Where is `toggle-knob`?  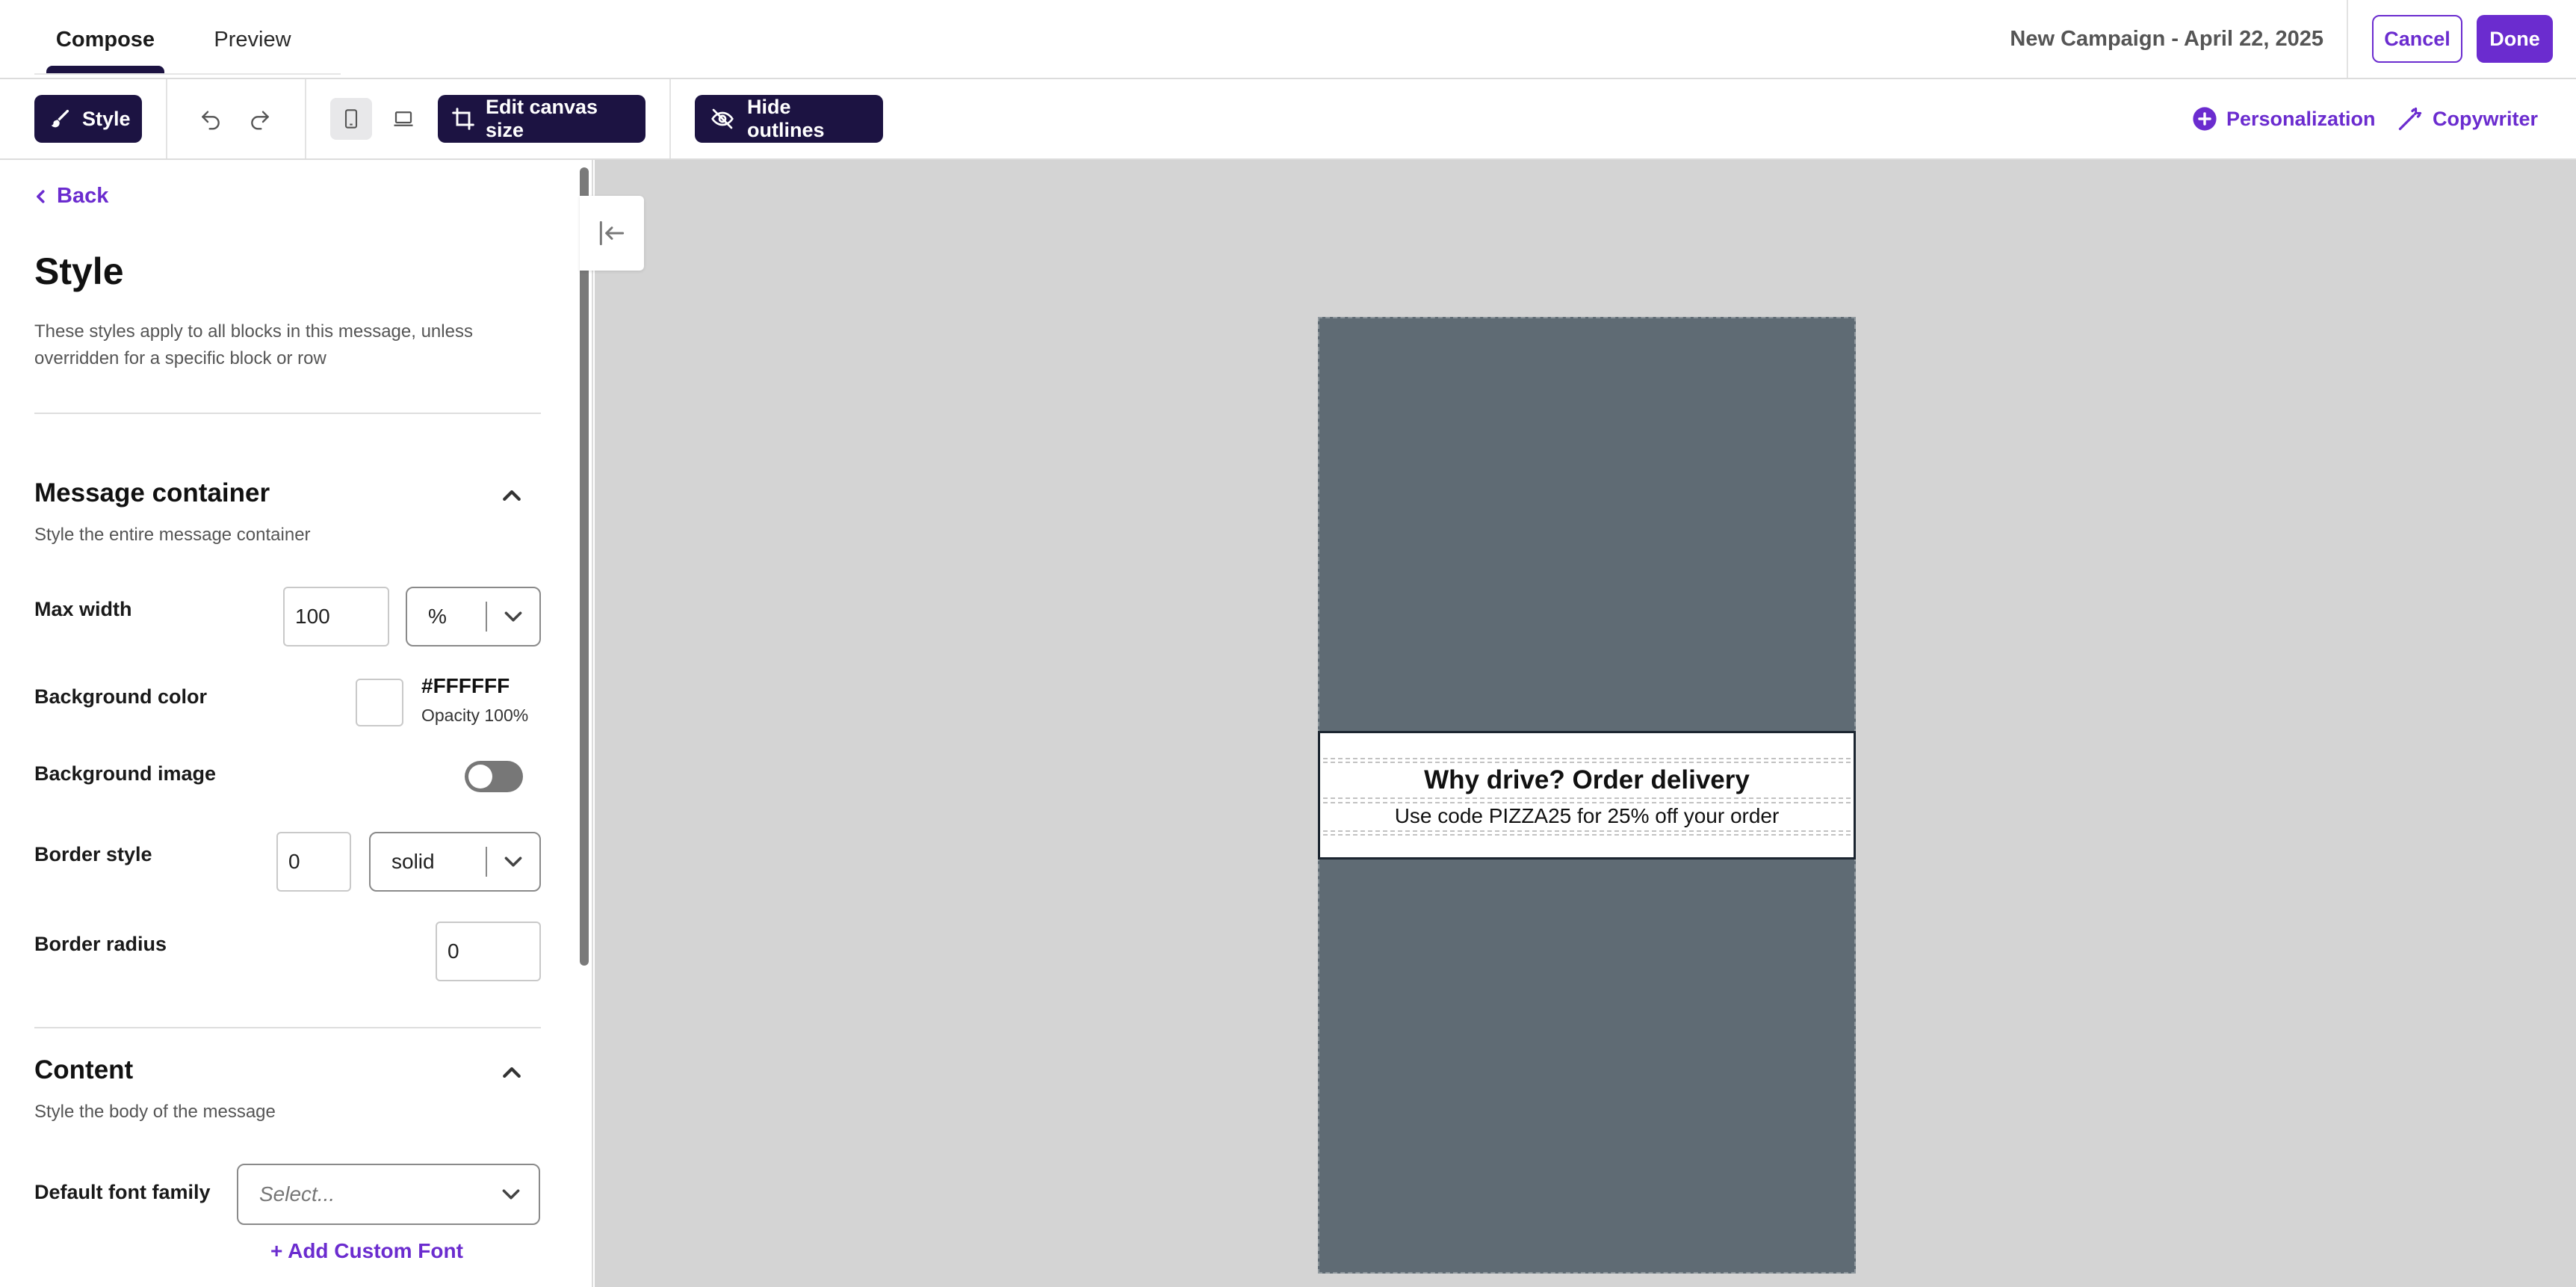 toggle-knob is located at coordinates (480, 776).